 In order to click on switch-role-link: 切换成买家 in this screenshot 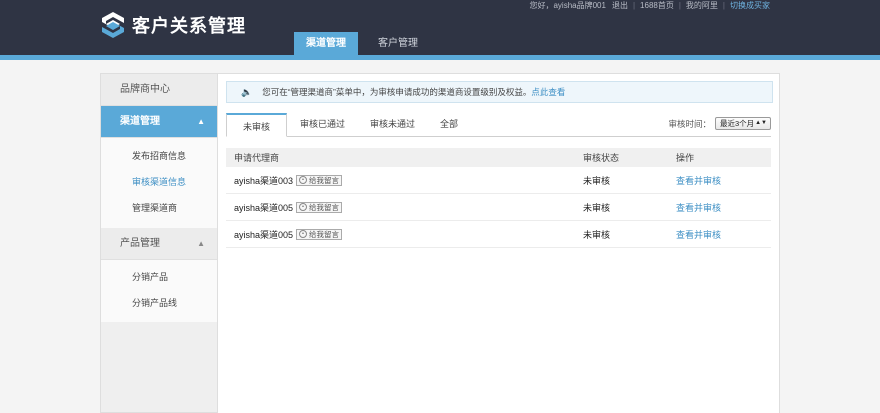, I will do `click(750, 5)`.